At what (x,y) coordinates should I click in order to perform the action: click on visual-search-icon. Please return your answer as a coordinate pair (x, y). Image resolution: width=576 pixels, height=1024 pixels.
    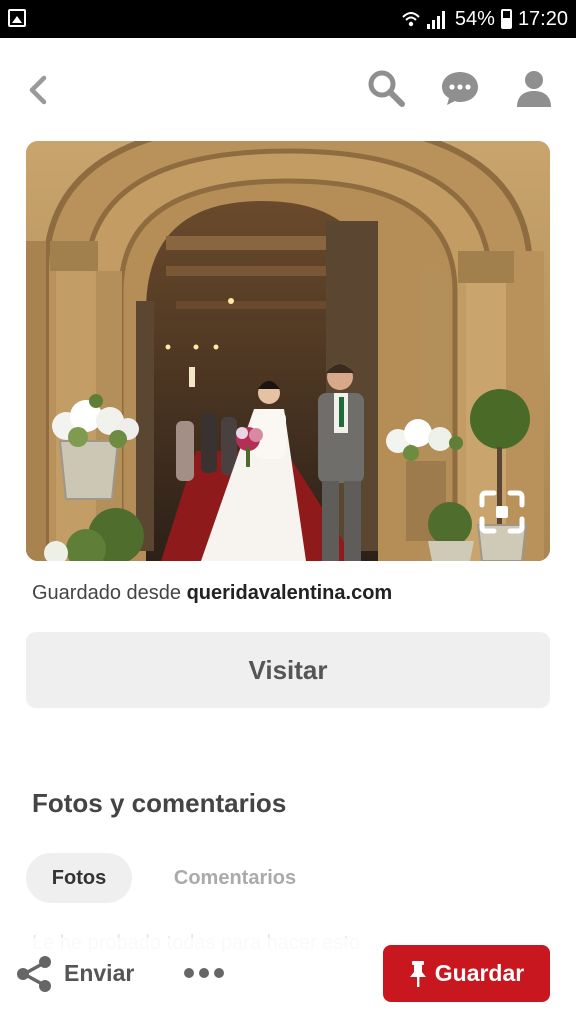
    Looking at the image, I should click on (502, 512).